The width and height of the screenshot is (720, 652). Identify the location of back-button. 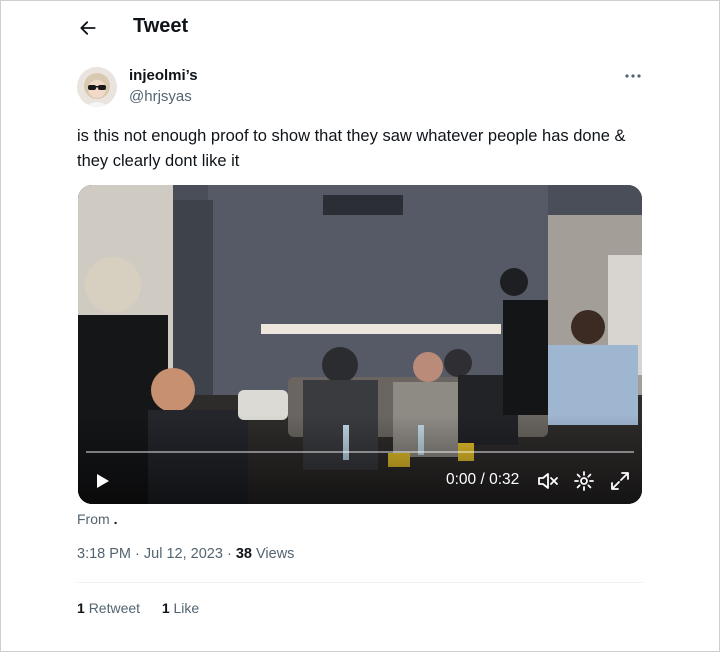
(88, 28).